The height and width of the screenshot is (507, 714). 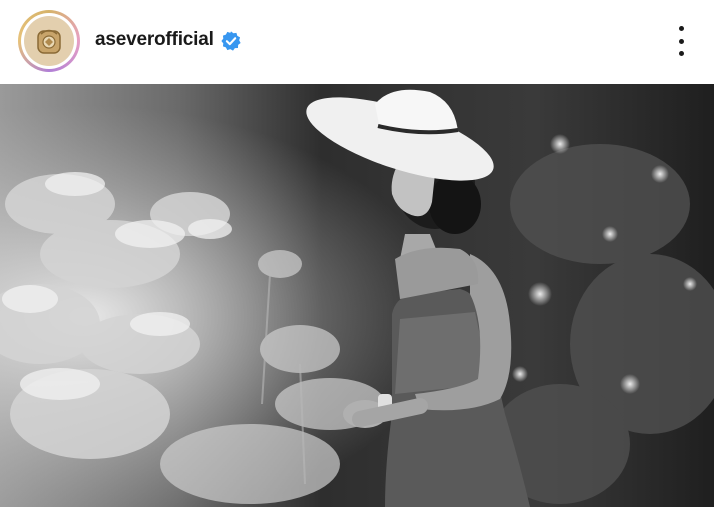 I want to click on more-options-button, so click(x=681, y=41).